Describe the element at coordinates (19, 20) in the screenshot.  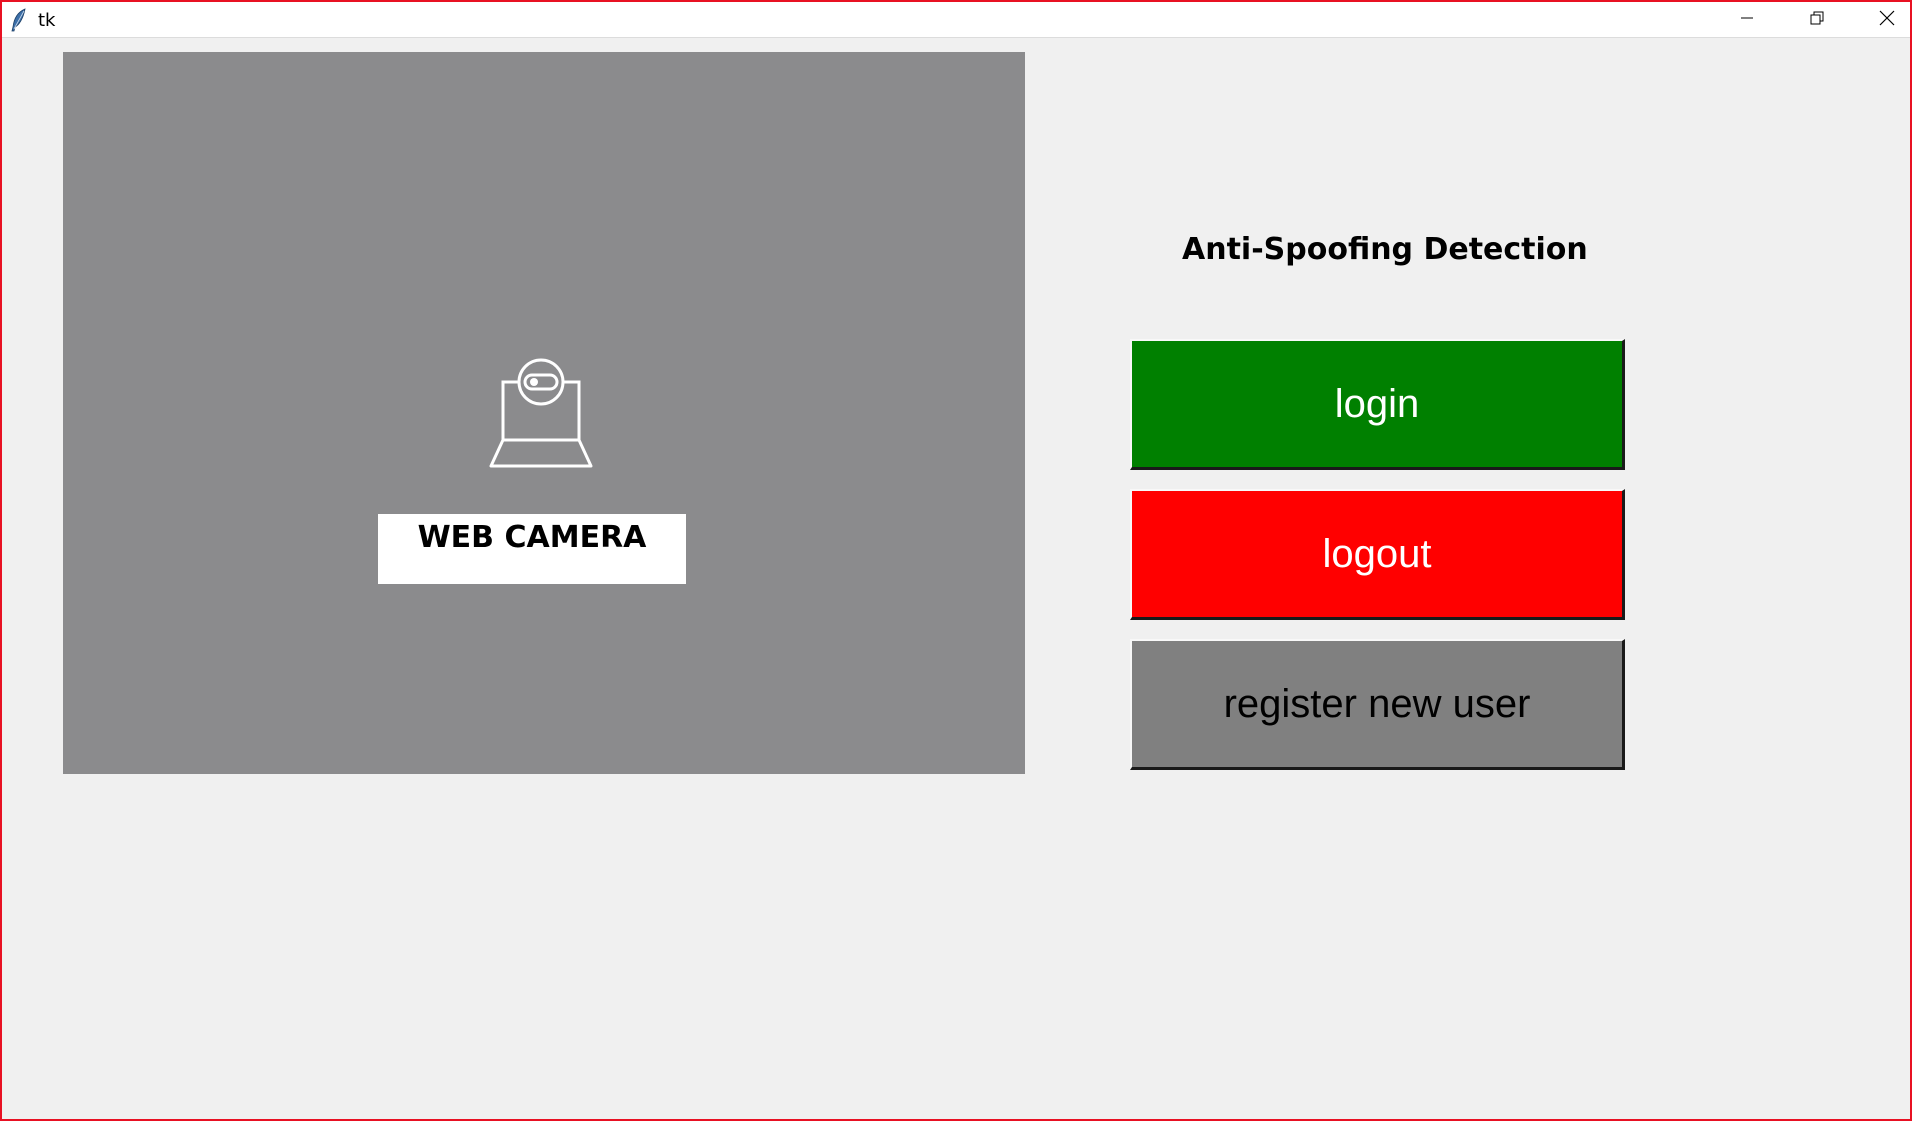
I see `feather-icon` at that location.